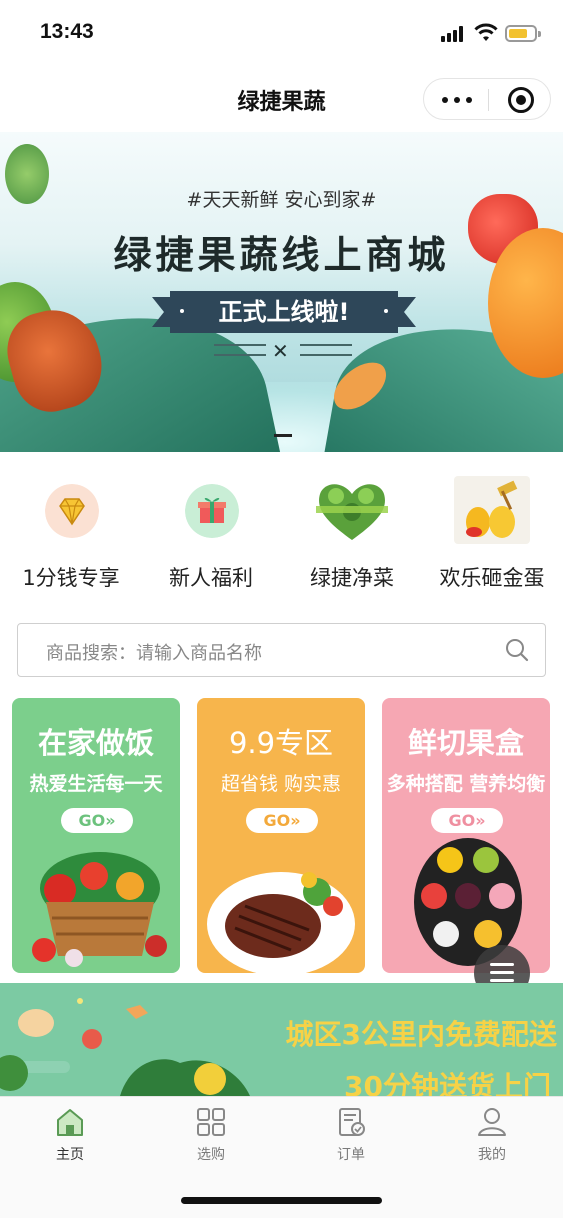 This screenshot has width=563, height=1218. What do you see at coordinates (458, 99) in the screenshot?
I see `more-icon` at bounding box center [458, 99].